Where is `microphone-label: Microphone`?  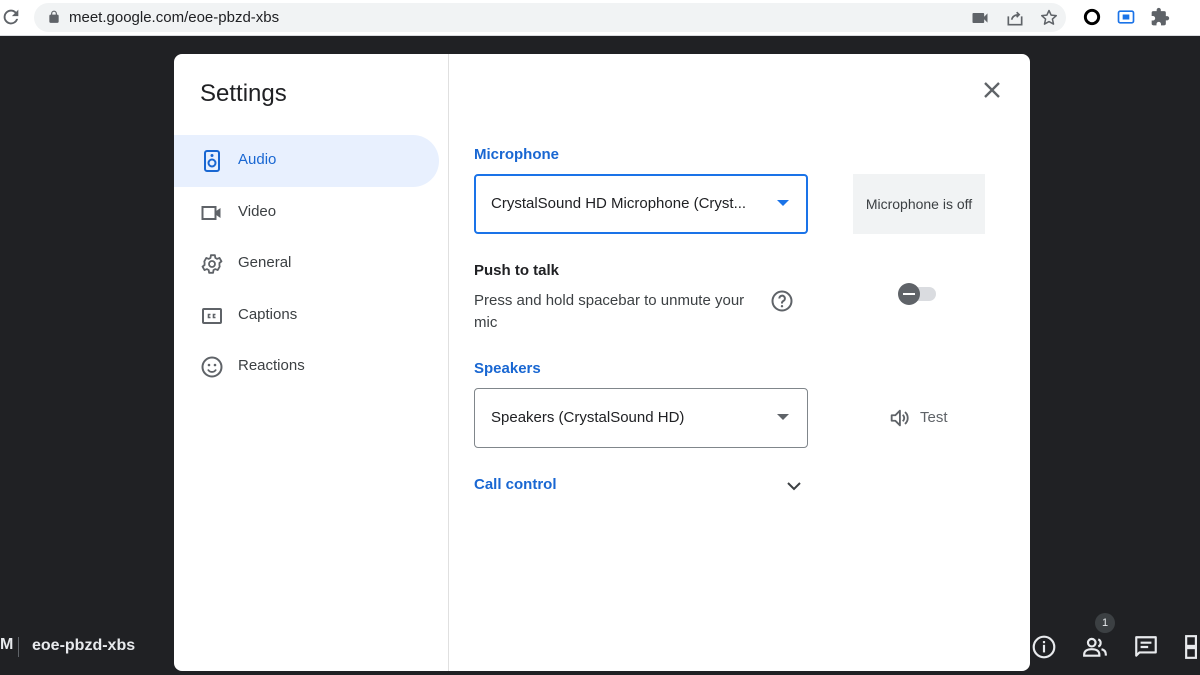
microphone-label: Microphone is located at coordinates (516, 154).